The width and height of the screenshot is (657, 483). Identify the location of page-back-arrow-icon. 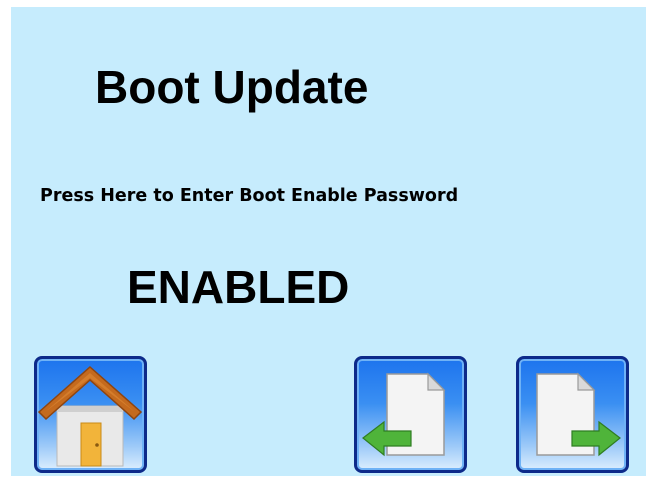
(404, 414).